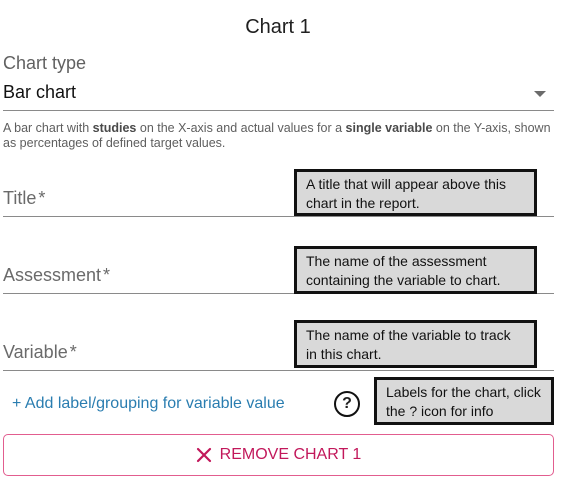 This screenshot has width=568, height=487. What do you see at coordinates (20, 198) in the screenshot?
I see `title-field-label: Title` at bounding box center [20, 198].